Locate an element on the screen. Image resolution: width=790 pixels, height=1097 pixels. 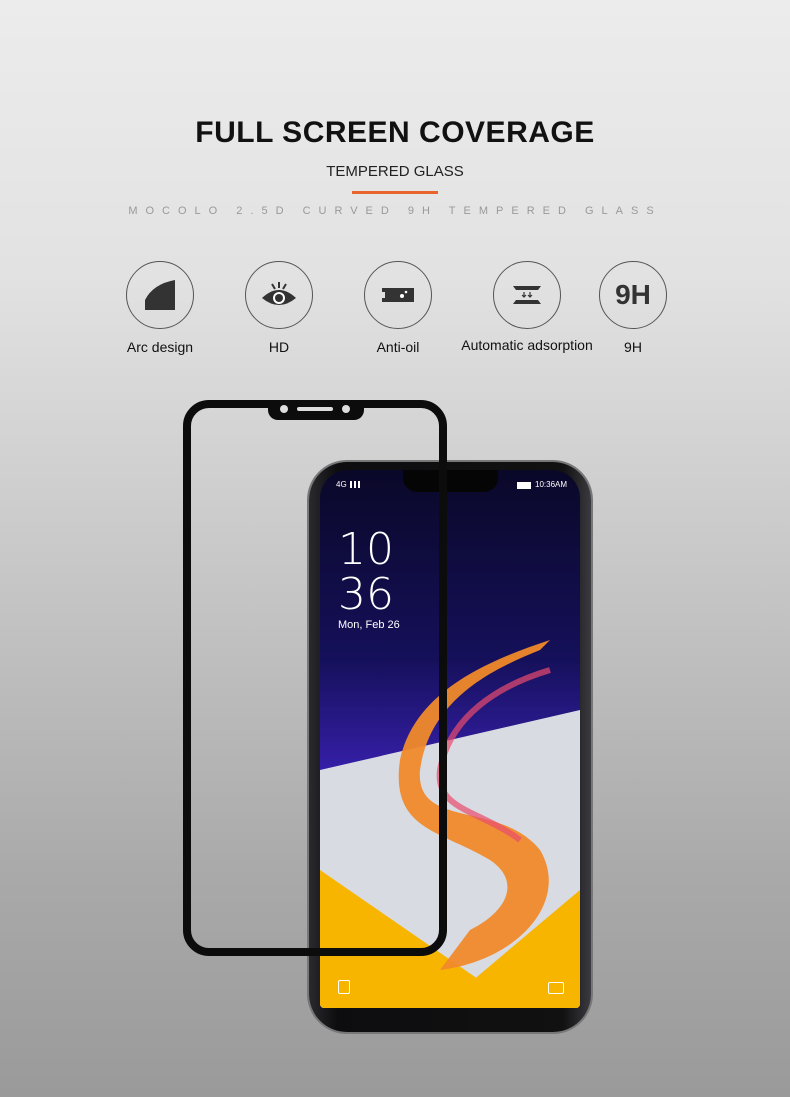
accent-divider is located at coordinates (395, 192).